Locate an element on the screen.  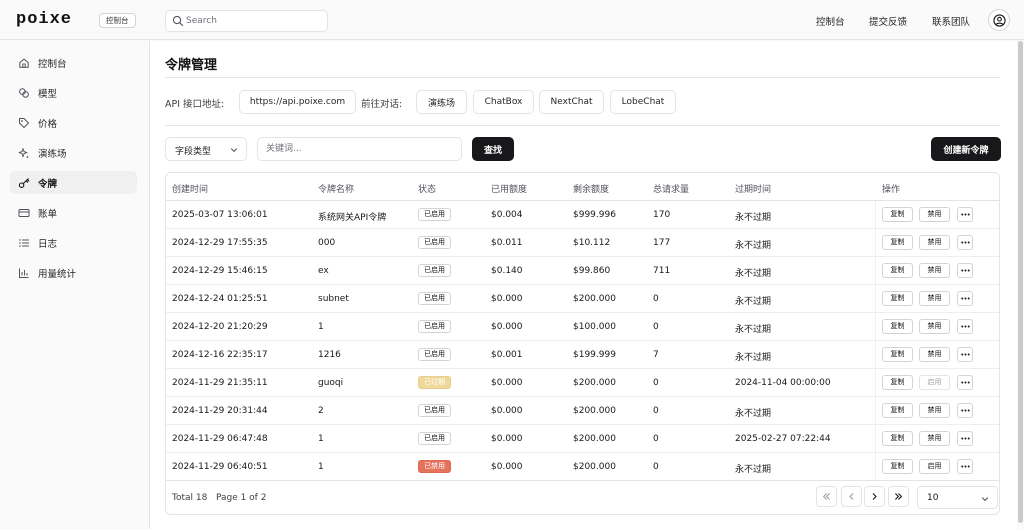
created-cell: 2024-11-29 21:35:11 is located at coordinates (220, 383).